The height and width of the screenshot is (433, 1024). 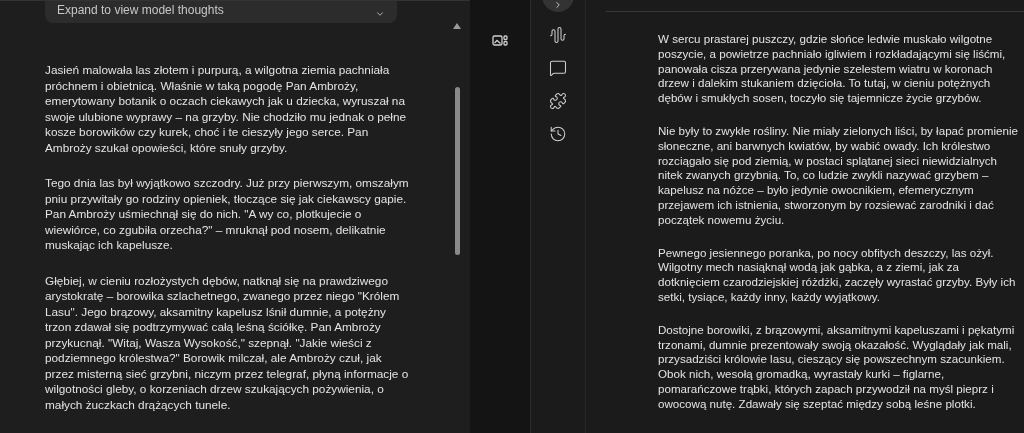 What do you see at coordinates (457, 171) in the screenshot?
I see `scrollbar-thumb` at bounding box center [457, 171].